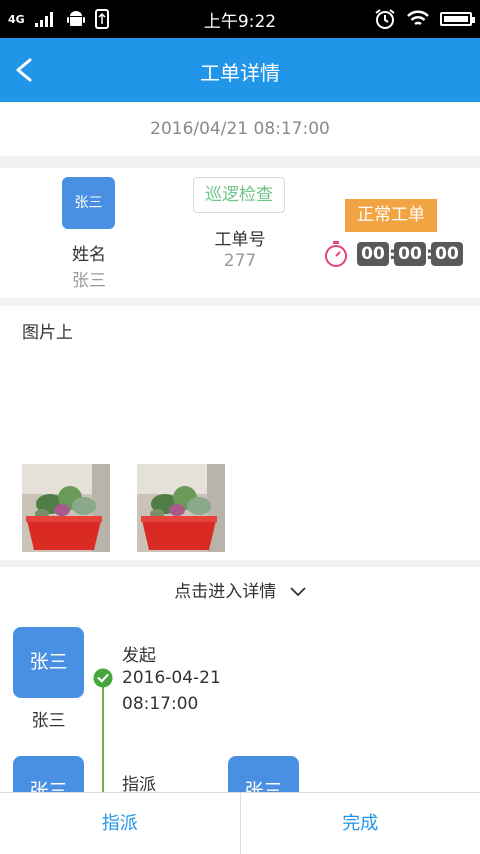 Image resolution: width=480 pixels, height=854 pixels. What do you see at coordinates (139, 656) in the screenshot?
I see `step1-title: 发起` at bounding box center [139, 656].